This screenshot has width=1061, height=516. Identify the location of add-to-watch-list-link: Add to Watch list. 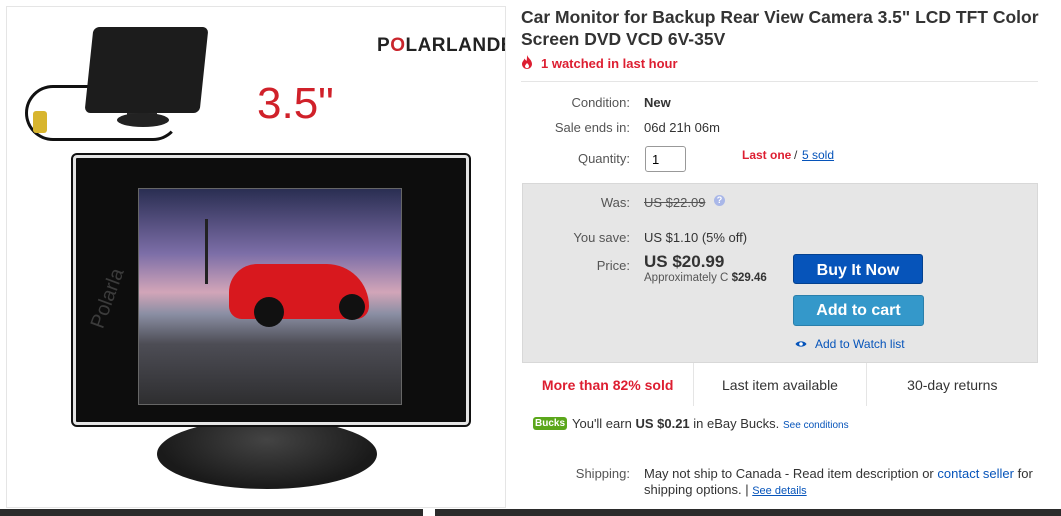
(860, 344).